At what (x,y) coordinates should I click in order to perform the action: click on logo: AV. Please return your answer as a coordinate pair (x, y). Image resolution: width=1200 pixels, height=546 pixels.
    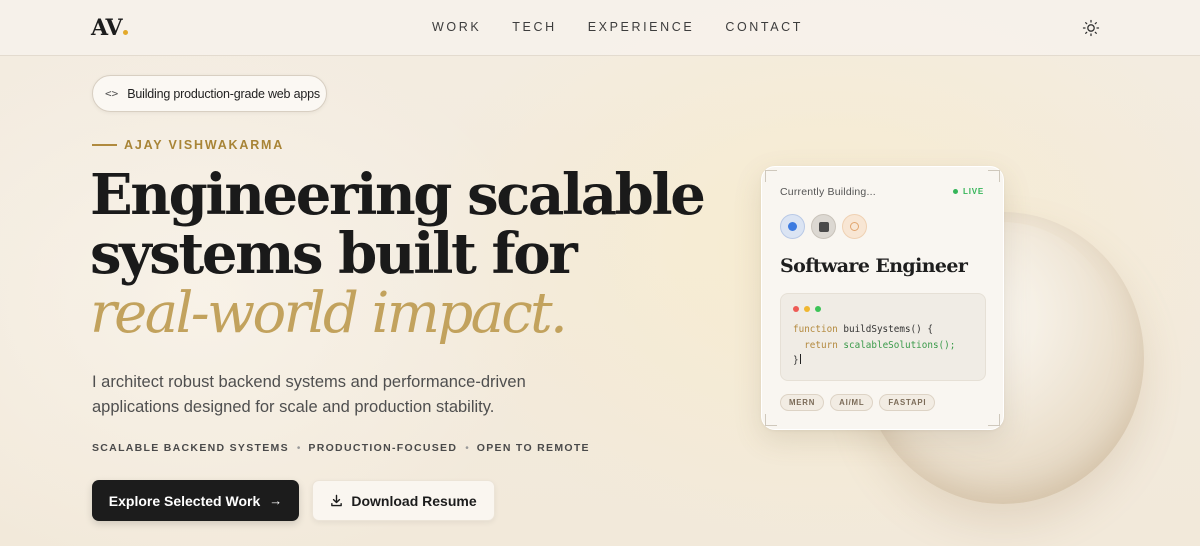
    Looking at the image, I should click on (109, 28).